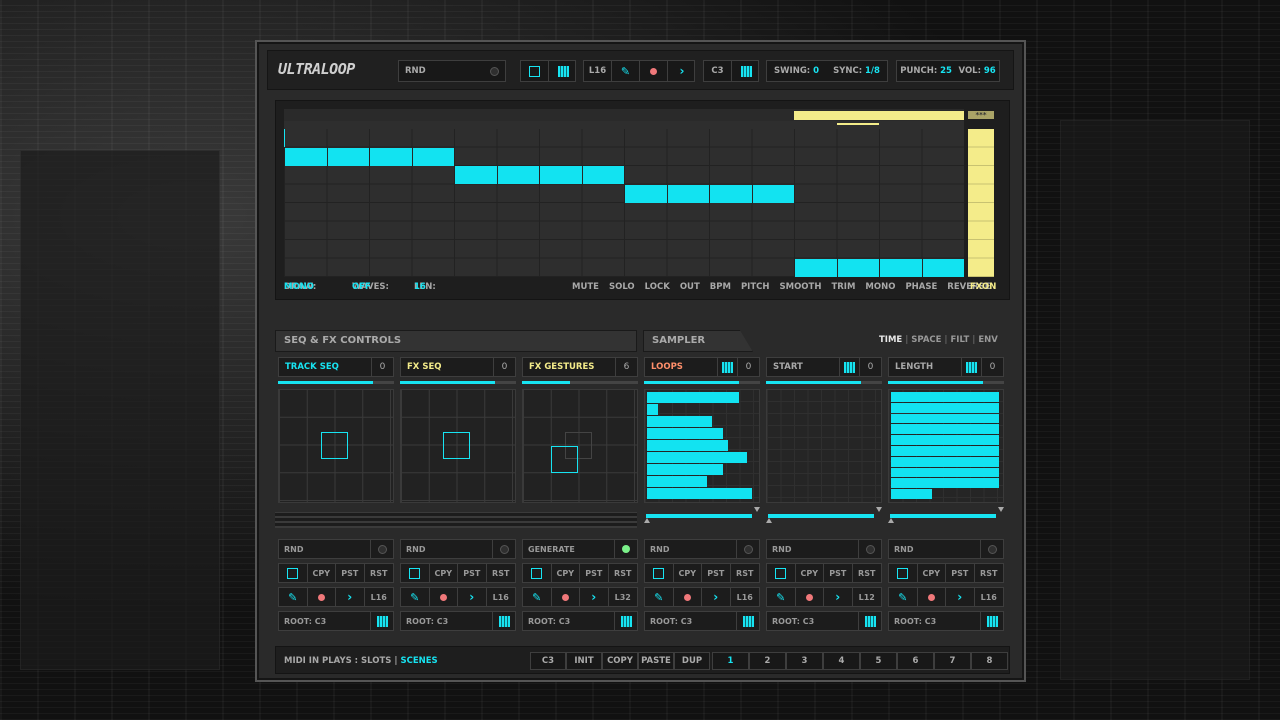 The height and width of the screenshot is (720, 1280). I want to click on lane-button: PHASE, so click(921, 287).